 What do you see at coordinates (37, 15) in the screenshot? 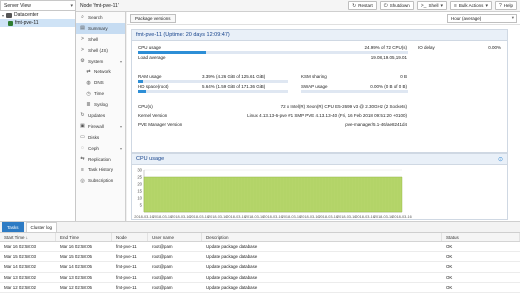
I see `tree-item-datacenter: ▾ Datacenter` at bounding box center [37, 15].